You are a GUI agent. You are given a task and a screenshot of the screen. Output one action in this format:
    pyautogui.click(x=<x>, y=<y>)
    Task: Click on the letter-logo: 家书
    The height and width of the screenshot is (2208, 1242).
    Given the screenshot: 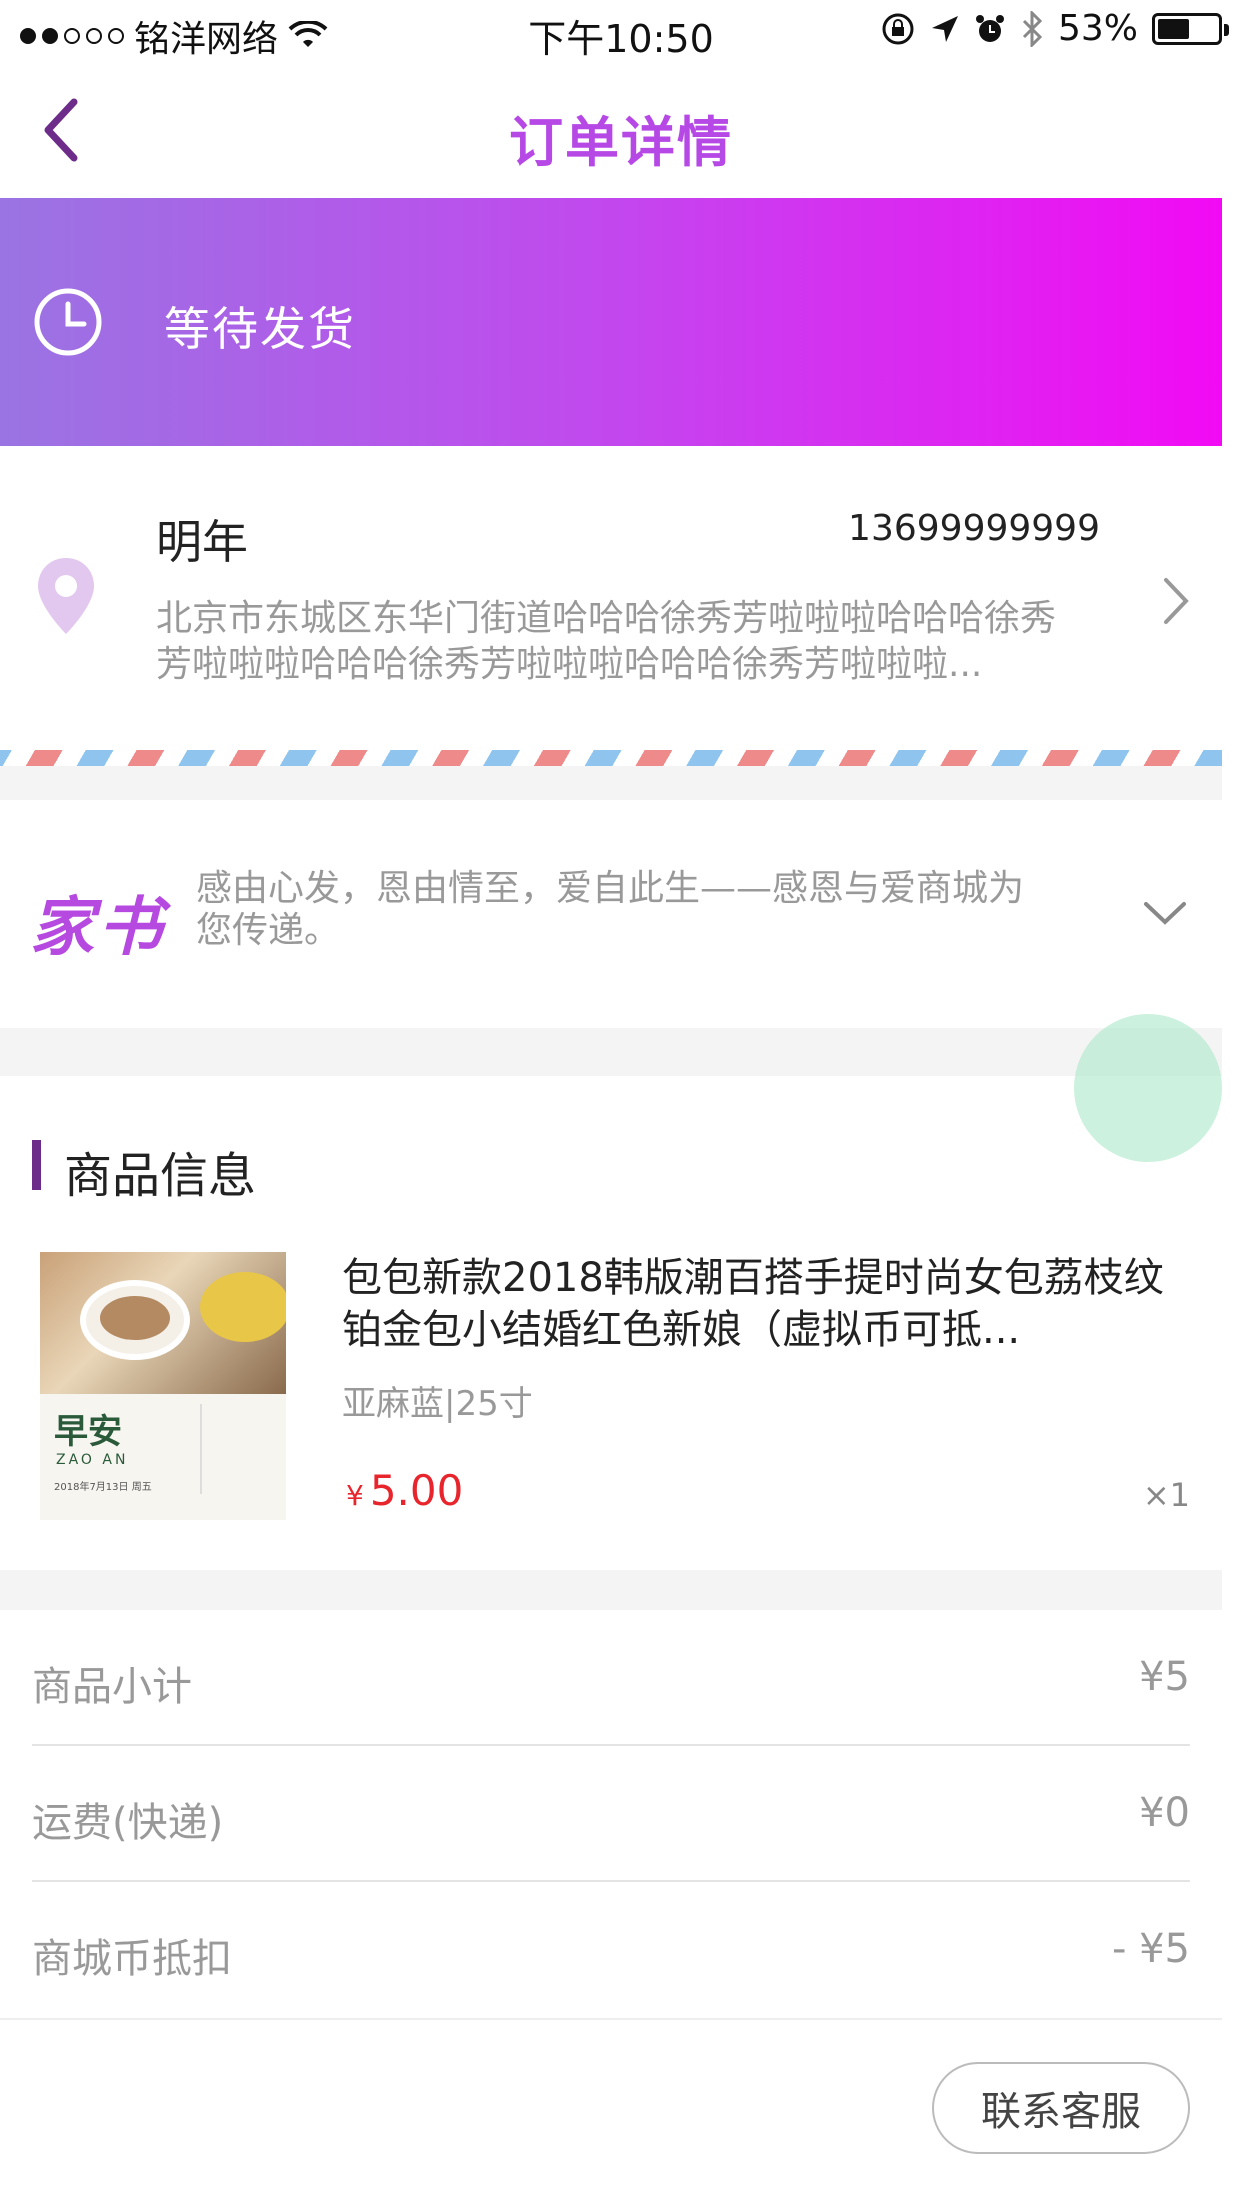 What is the action you would take?
    pyautogui.click(x=98, y=927)
    